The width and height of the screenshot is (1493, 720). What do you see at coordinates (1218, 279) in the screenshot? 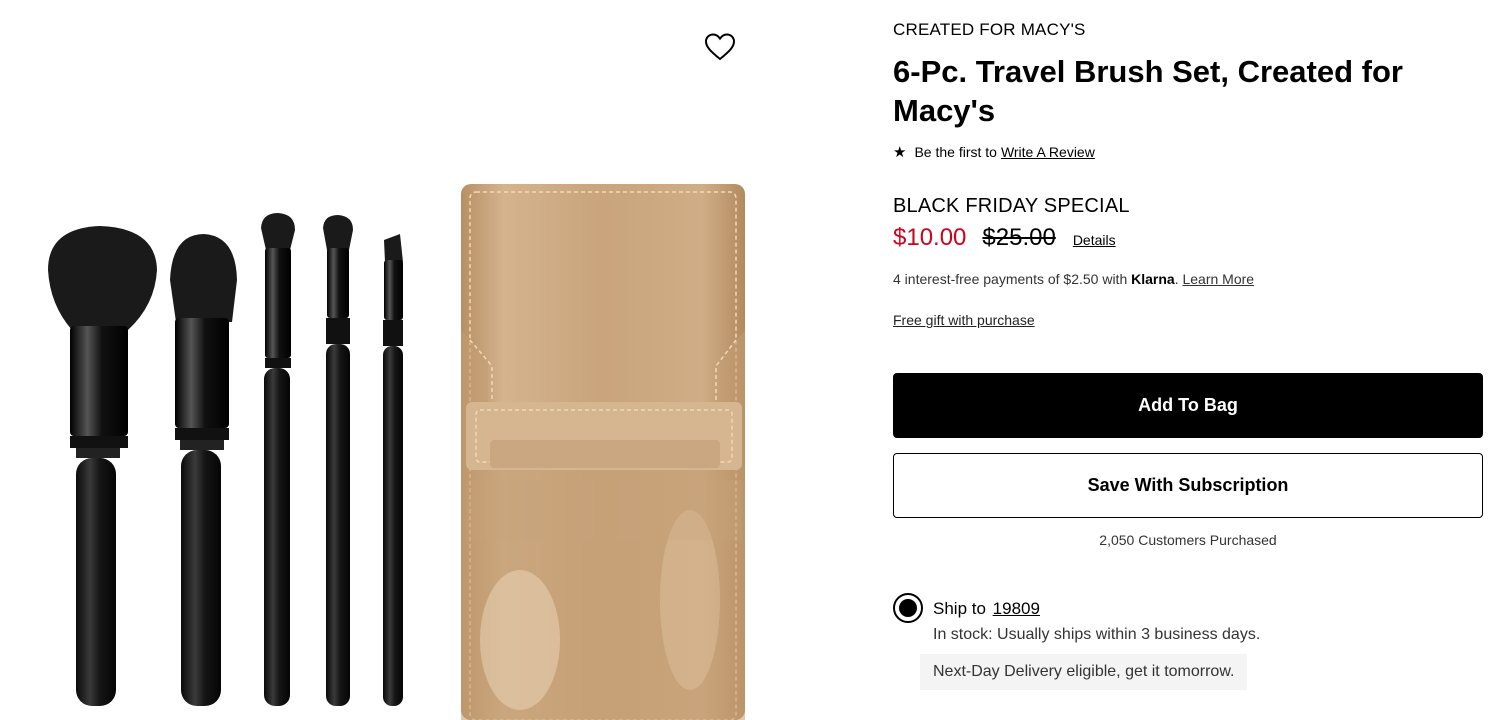
I see `learn-more-link: Learn More` at bounding box center [1218, 279].